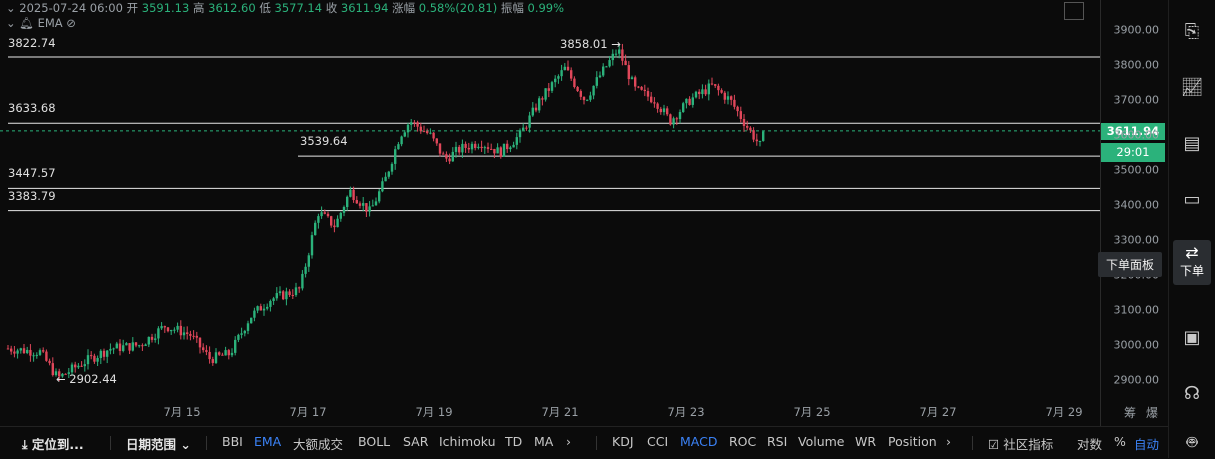 Image resolution: width=1215 pixels, height=459 pixels. I want to click on indicator-cci: CCI, so click(657, 441).